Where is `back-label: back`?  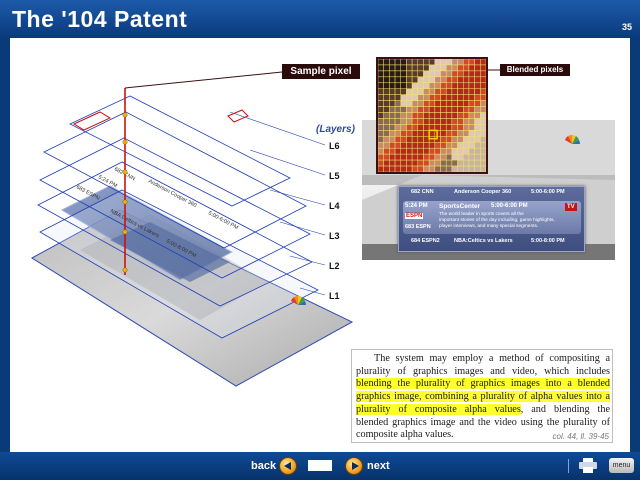
back-label: back is located at coordinates (263, 466).